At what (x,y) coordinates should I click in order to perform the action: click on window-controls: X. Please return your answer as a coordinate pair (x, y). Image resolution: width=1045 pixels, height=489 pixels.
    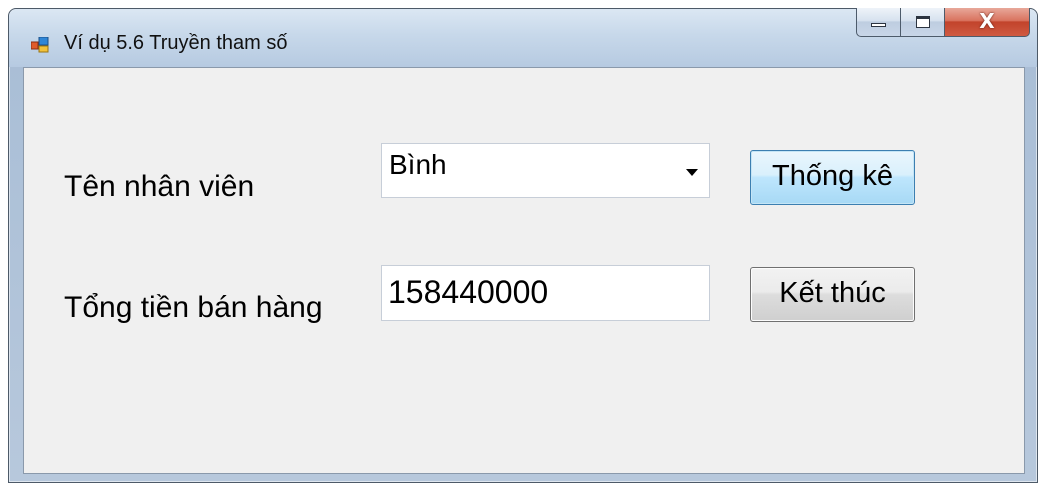
    Looking at the image, I should click on (943, 22).